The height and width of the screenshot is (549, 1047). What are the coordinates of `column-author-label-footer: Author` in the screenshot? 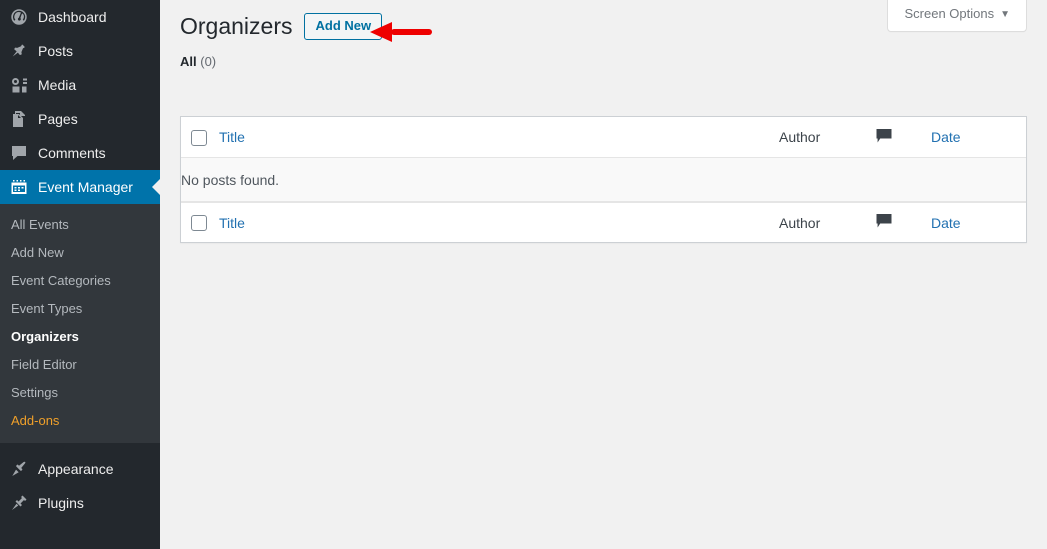 It's located at (800, 222).